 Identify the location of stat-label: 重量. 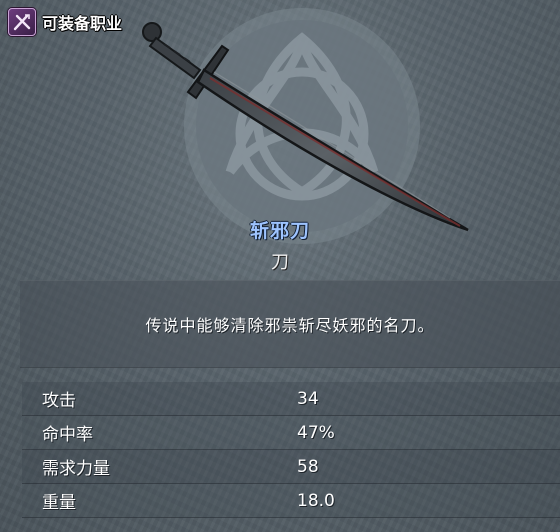
(59, 503).